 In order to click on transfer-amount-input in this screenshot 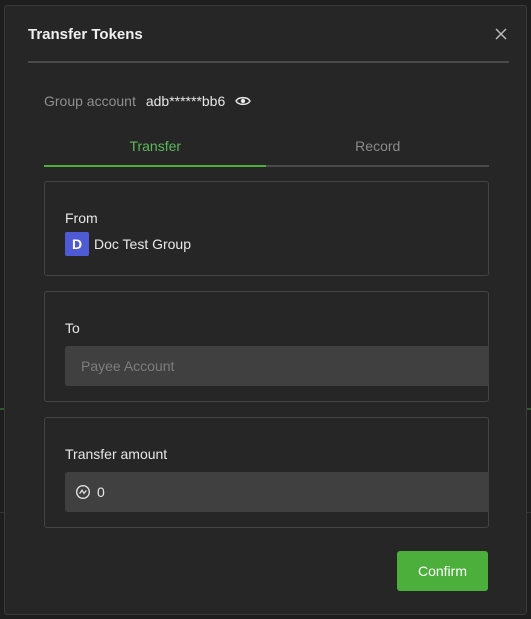, I will do `click(290, 492)`.